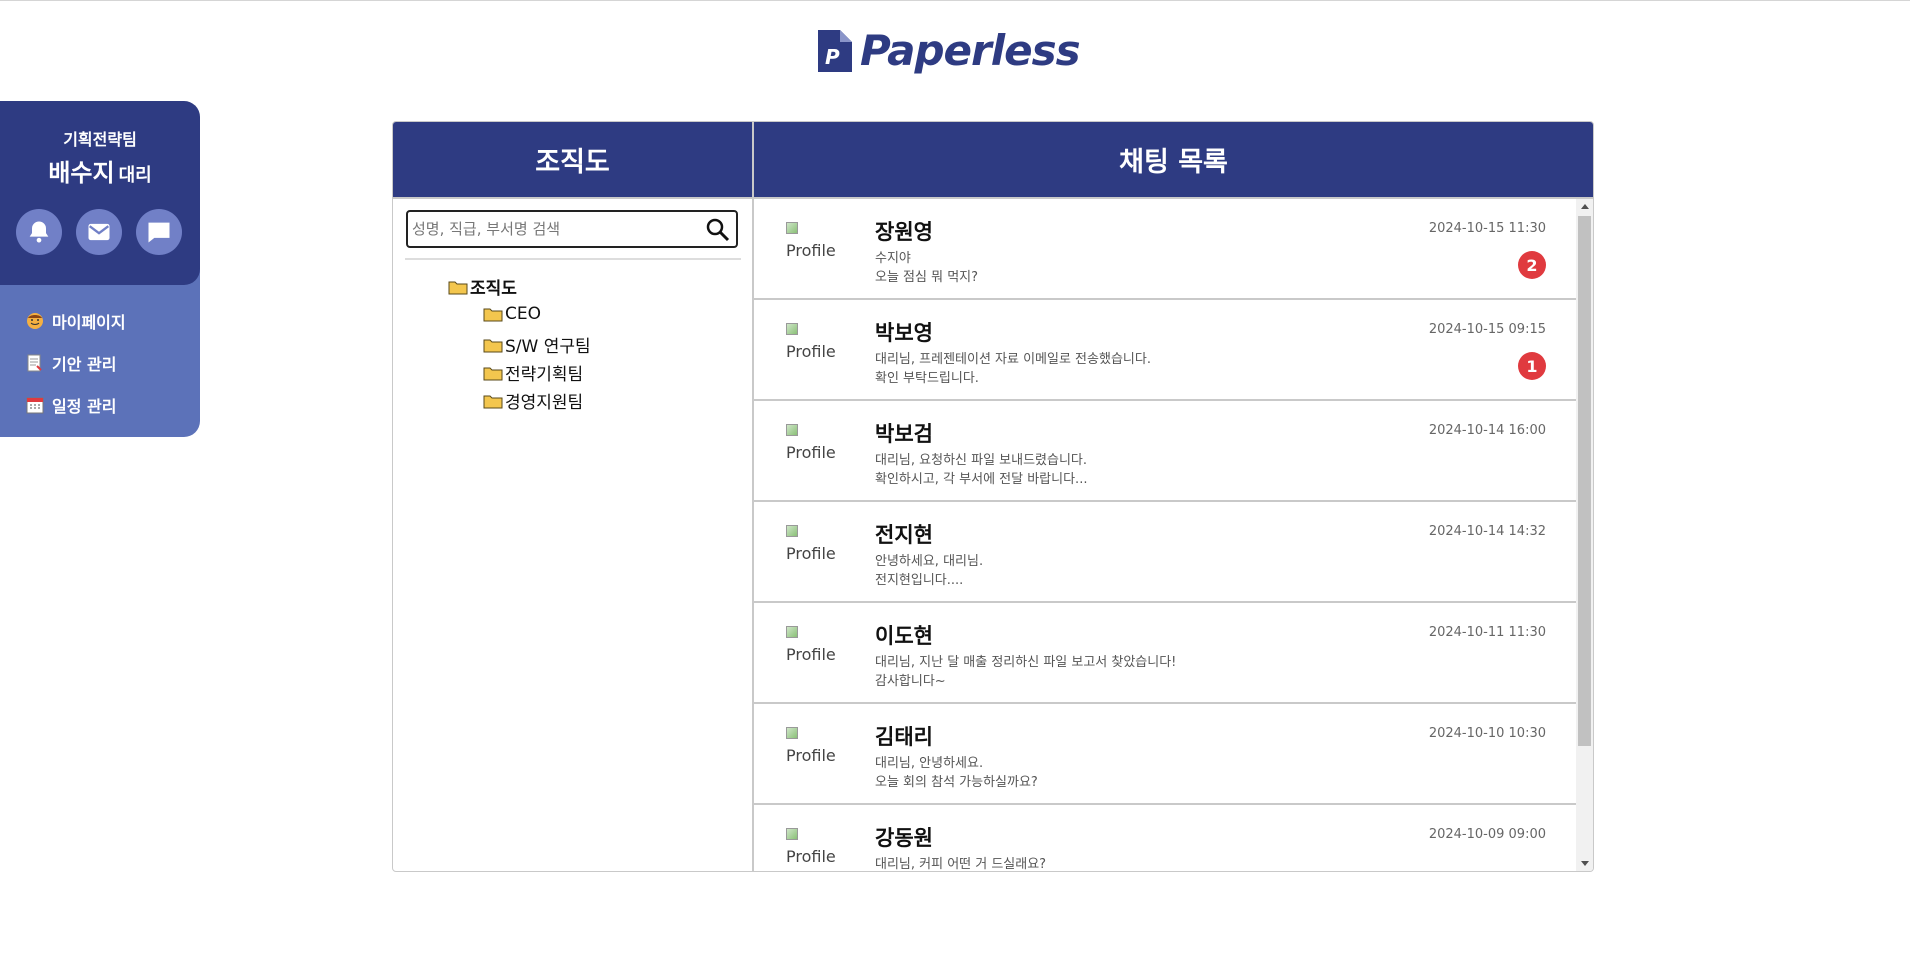  Describe the element at coordinates (970, 50) in the screenshot. I see `logo-text: Paperless` at that location.